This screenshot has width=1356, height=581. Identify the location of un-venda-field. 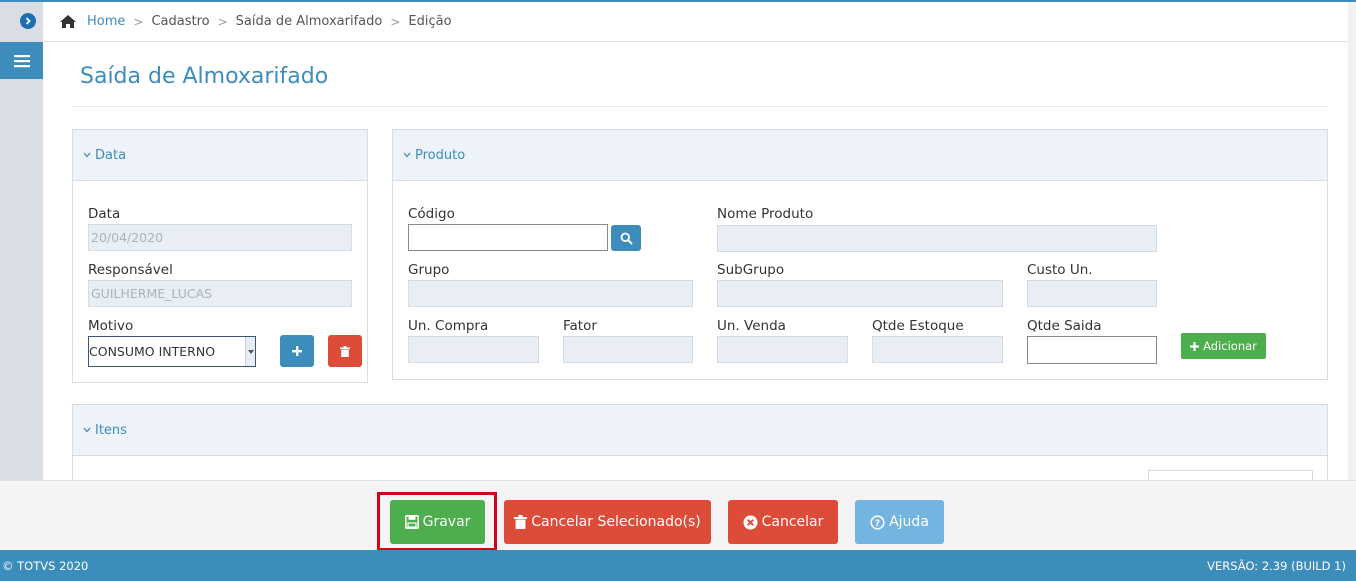
(782, 349).